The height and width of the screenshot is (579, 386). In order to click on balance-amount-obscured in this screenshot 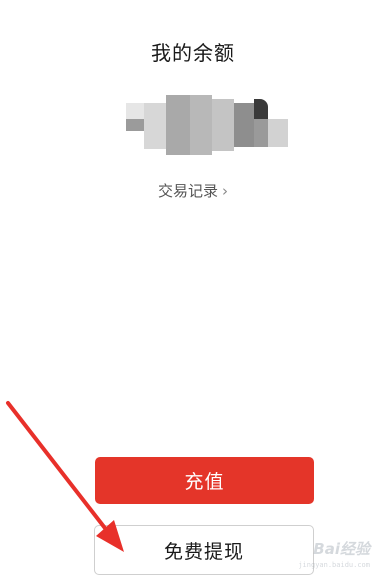, I will do `click(207, 125)`.